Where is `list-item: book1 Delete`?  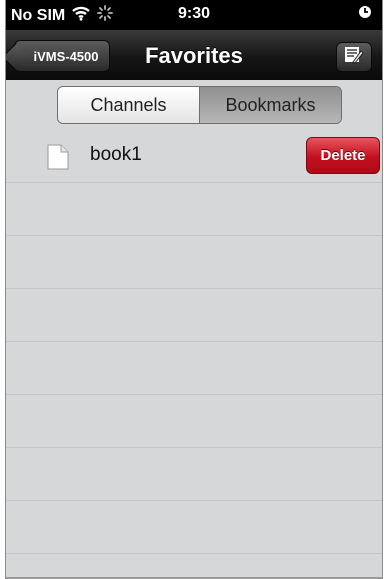
list-item: book1 Delete is located at coordinates (194, 156).